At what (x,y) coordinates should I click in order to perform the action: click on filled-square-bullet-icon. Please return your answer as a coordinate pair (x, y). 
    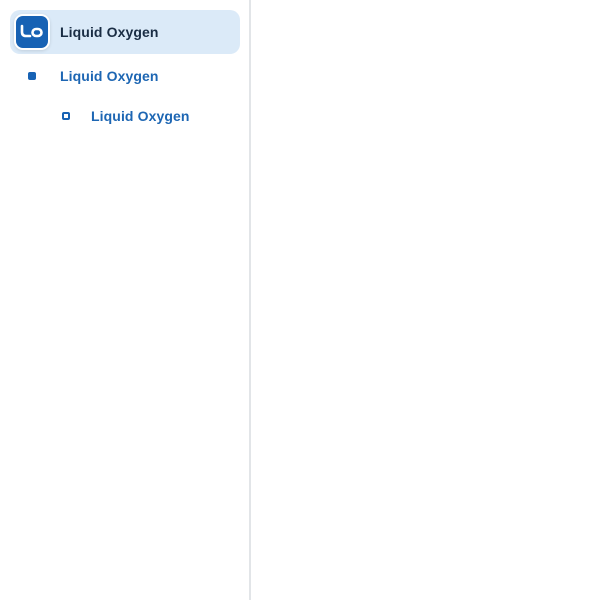
    Looking at the image, I should click on (32, 76).